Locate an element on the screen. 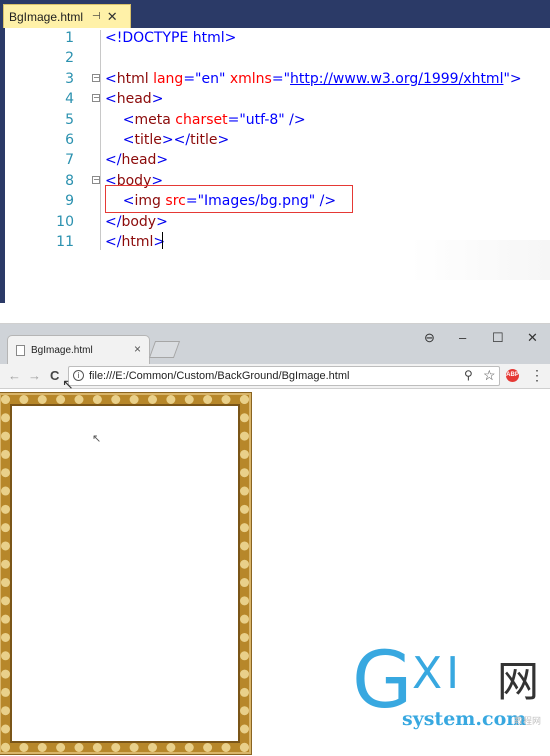  code-text: <!DOCTYPE html> is located at coordinates (170, 38).